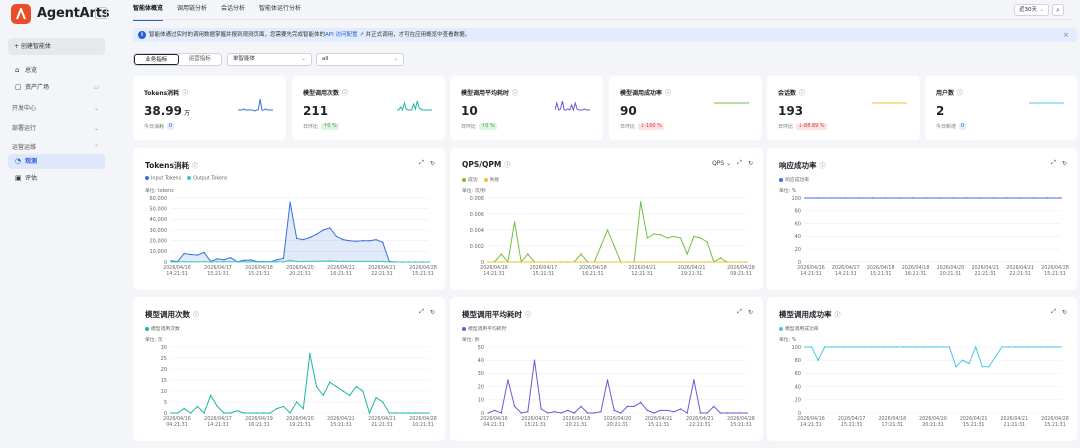  What do you see at coordinates (96, 108) in the screenshot?
I see `chevron-down-icon: ⌄` at bounding box center [96, 108].